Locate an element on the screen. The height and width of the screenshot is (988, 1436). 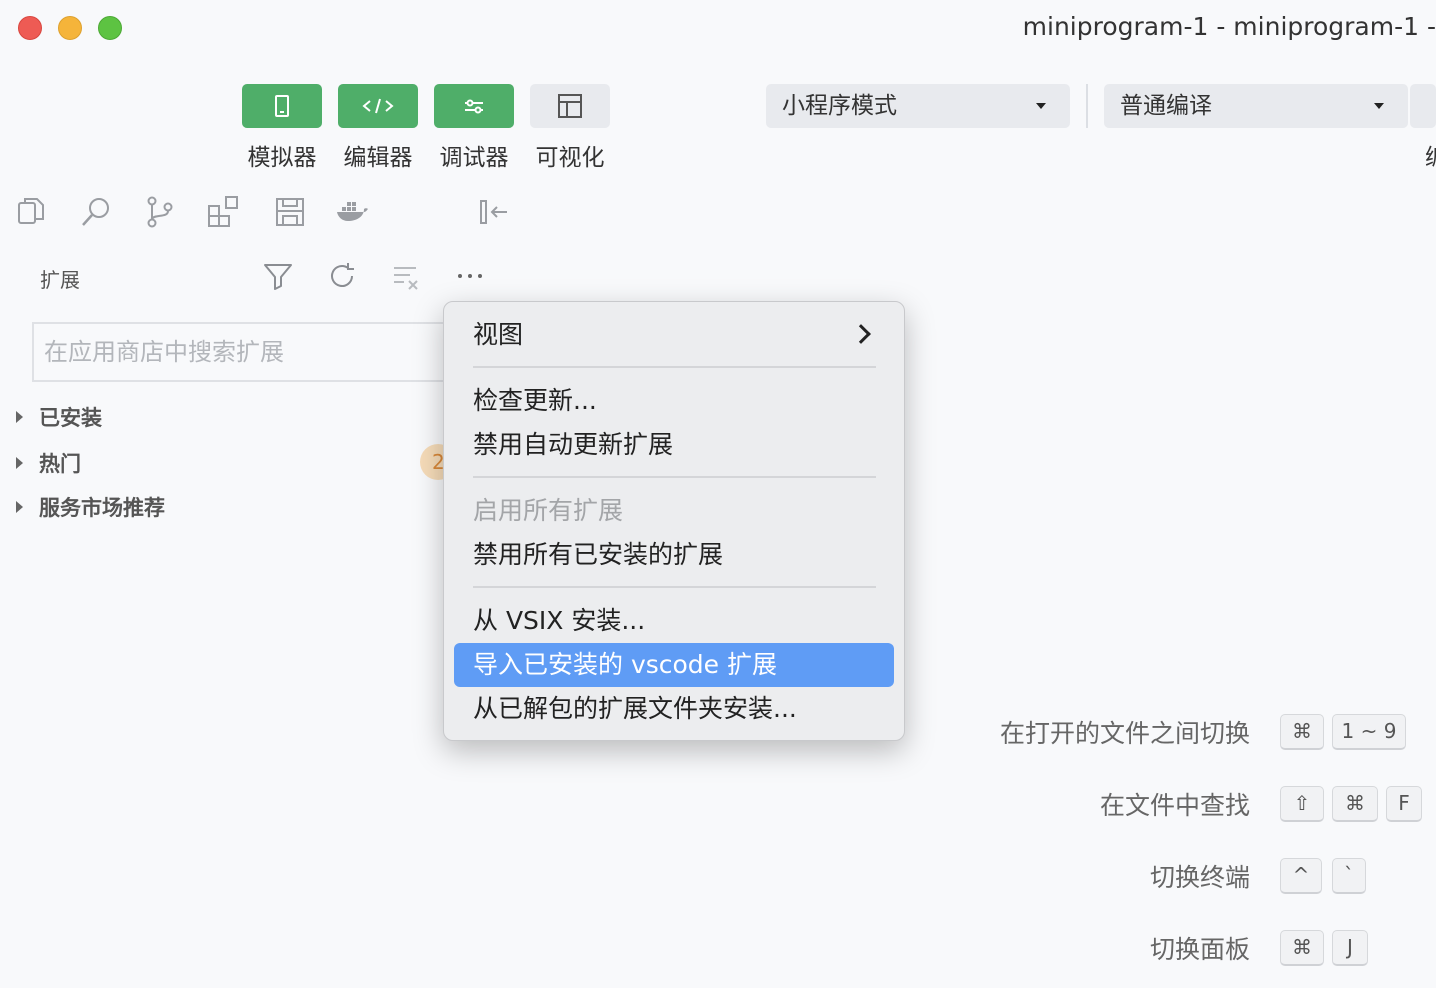
visualize-label: 可视化 is located at coordinates (570, 158).